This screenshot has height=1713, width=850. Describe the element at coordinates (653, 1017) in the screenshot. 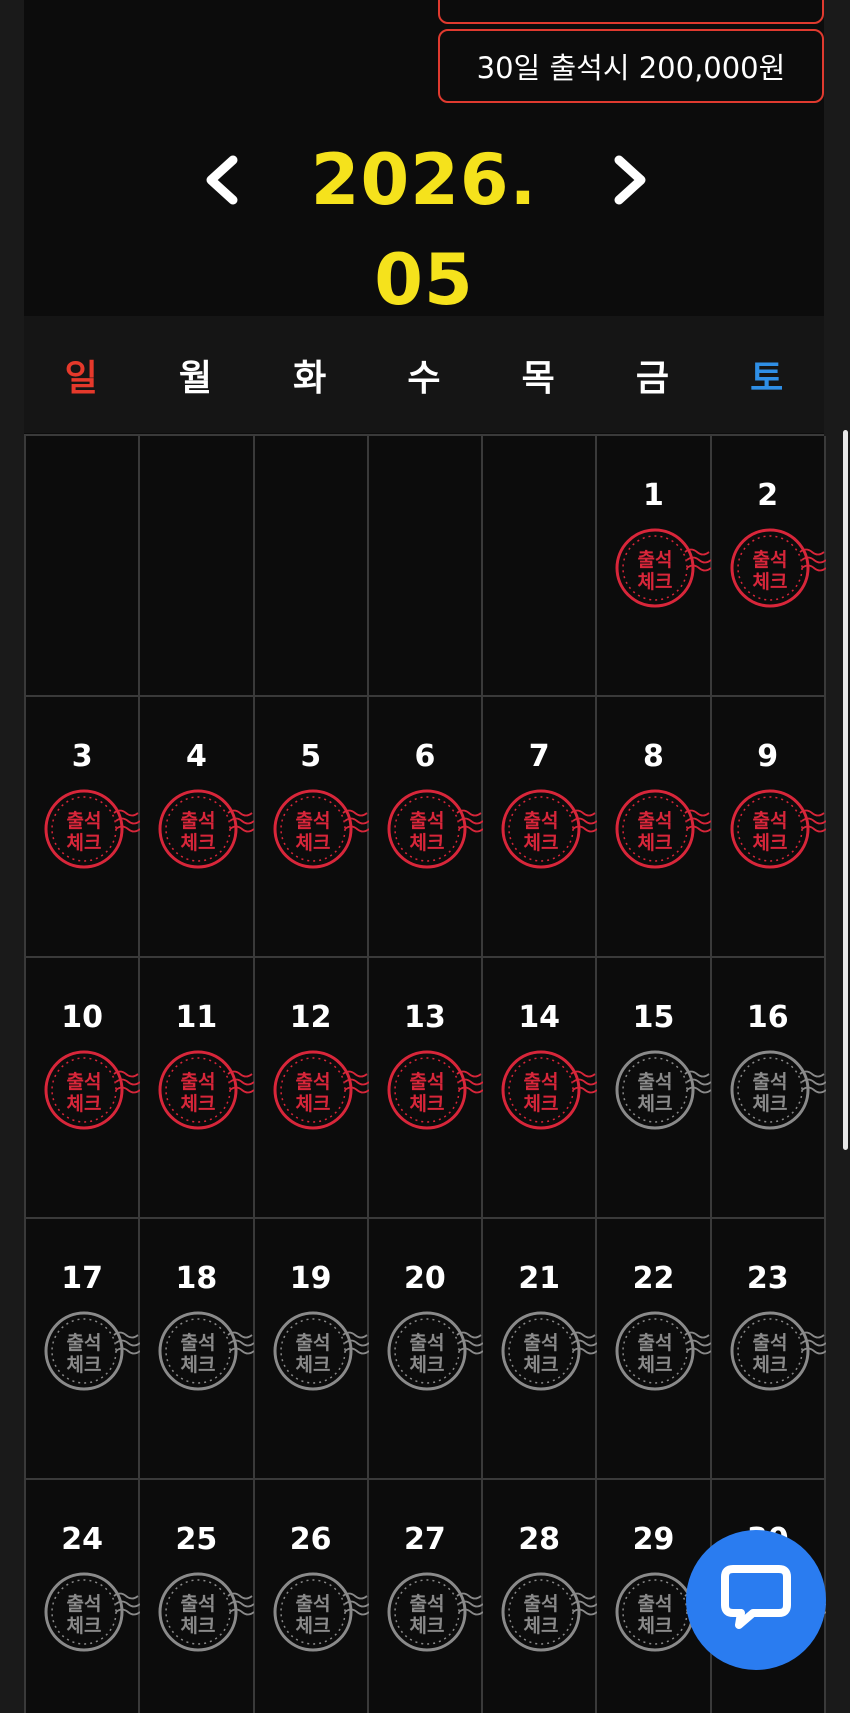

I see `day-number: 15` at that location.